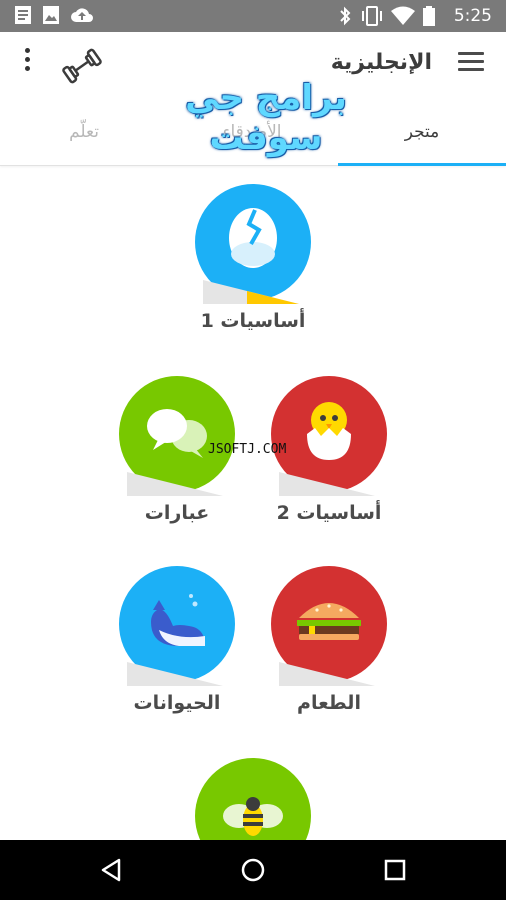 This screenshot has width=506, height=900. What do you see at coordinates (247, 449) in the screenshot?
I see `watermark-site: JSOFTJ.COM` at bounding box center [247, 449].